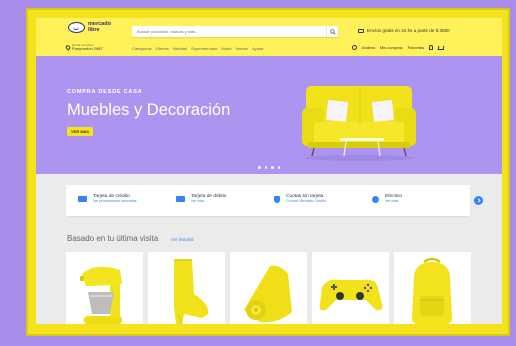 The height and width of the screenshot is (346, 516). What do you see at coordinates (142, 48) in the screenshot?
I see `nav-categories: Categorías` at bounding box center [142, 48].